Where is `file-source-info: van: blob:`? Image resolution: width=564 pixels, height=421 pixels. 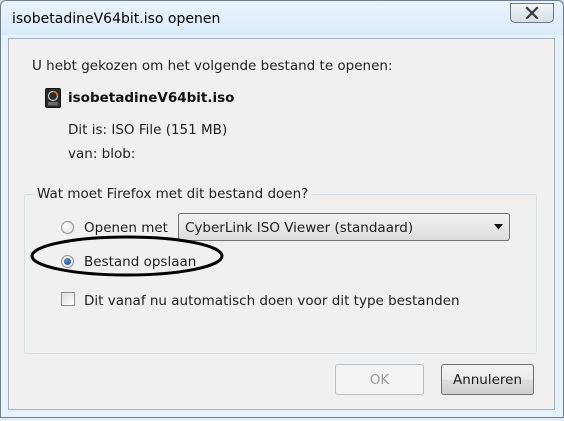 file-source-info: van: blob: is located at coordinates (102, 154).